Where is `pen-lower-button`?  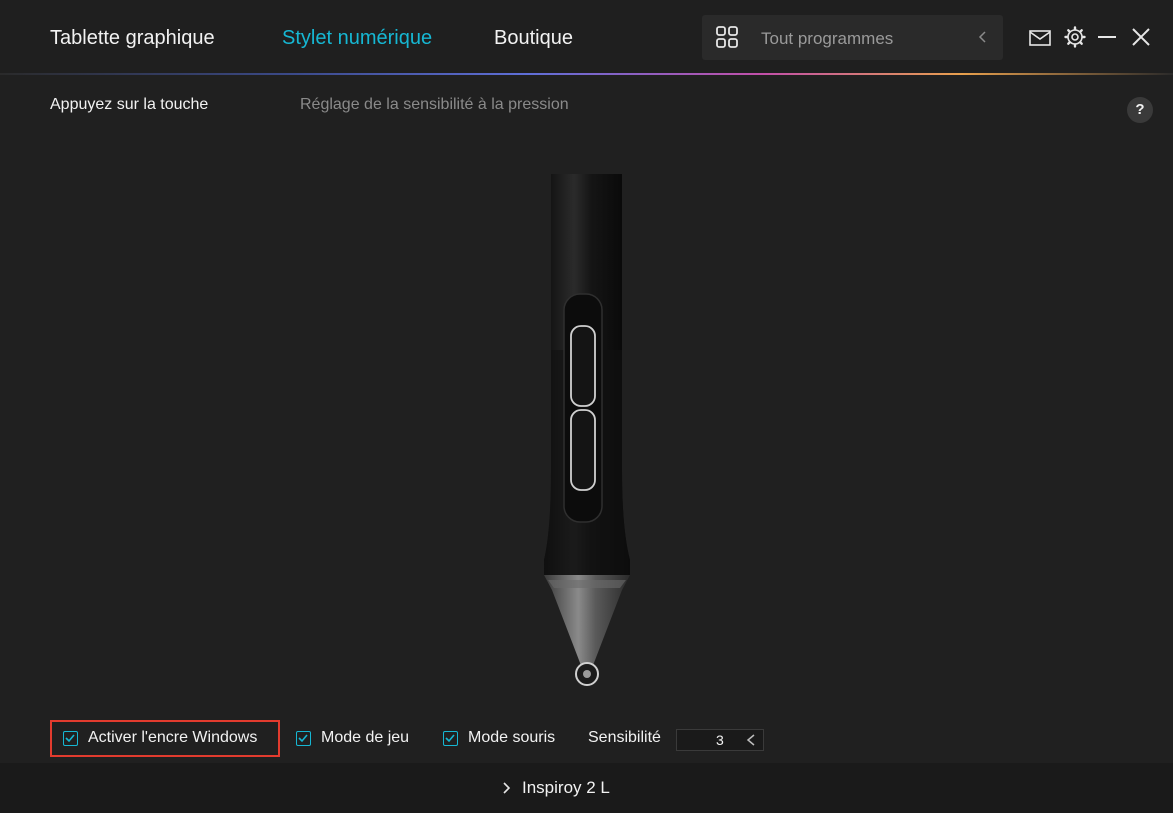
pen-lower-button is located at coordinates (583, 450).